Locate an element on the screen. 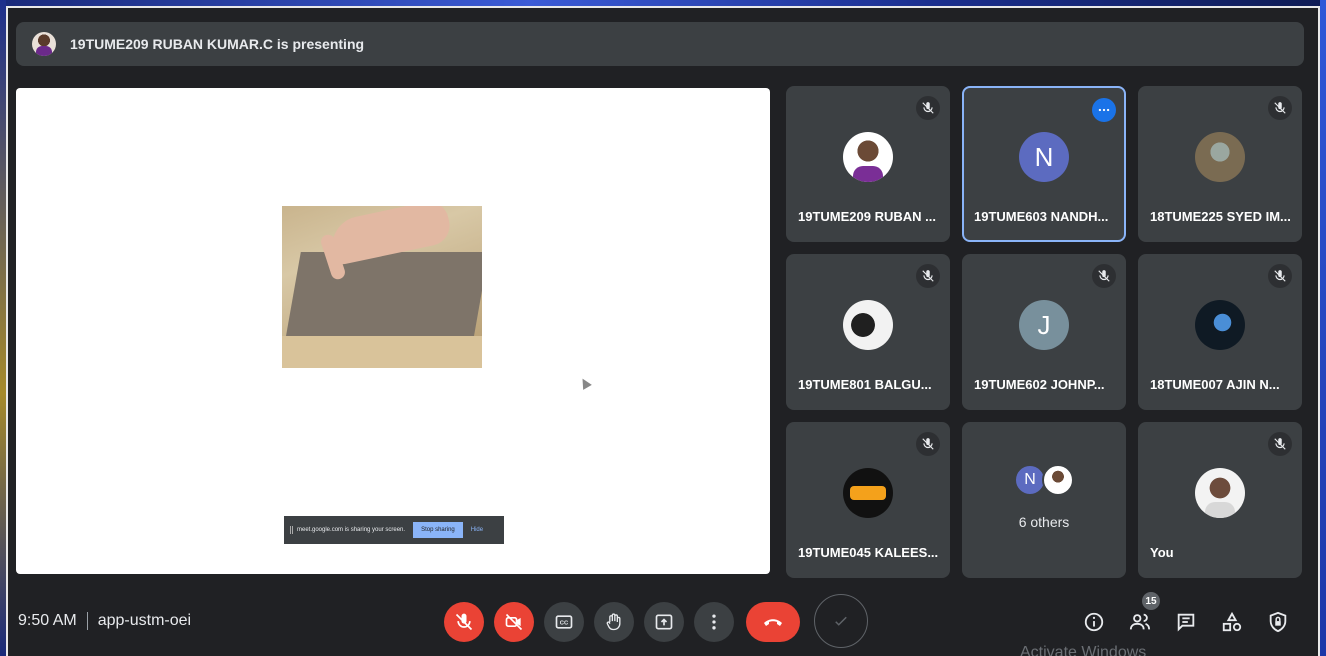 The image size is (1326, 656). others-count-label: 6 others is located at coordinates (1044, 522).